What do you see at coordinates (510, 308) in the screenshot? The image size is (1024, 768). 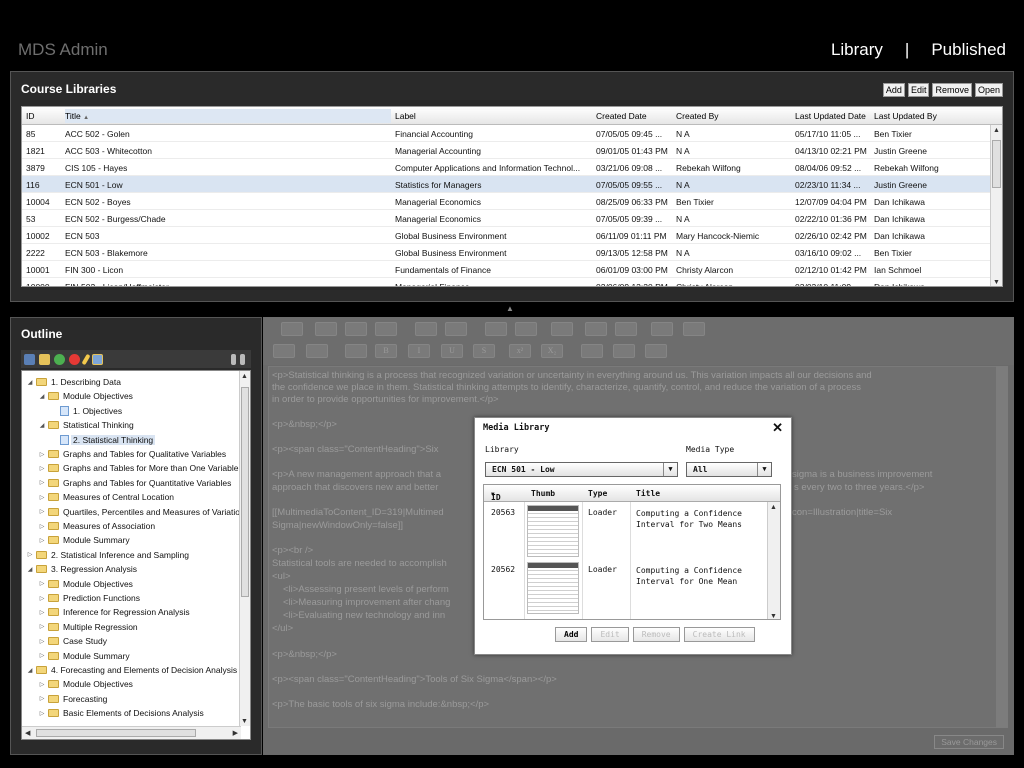 I see `panel-splitter-icon: ▲` at bounding box center [510, 308].